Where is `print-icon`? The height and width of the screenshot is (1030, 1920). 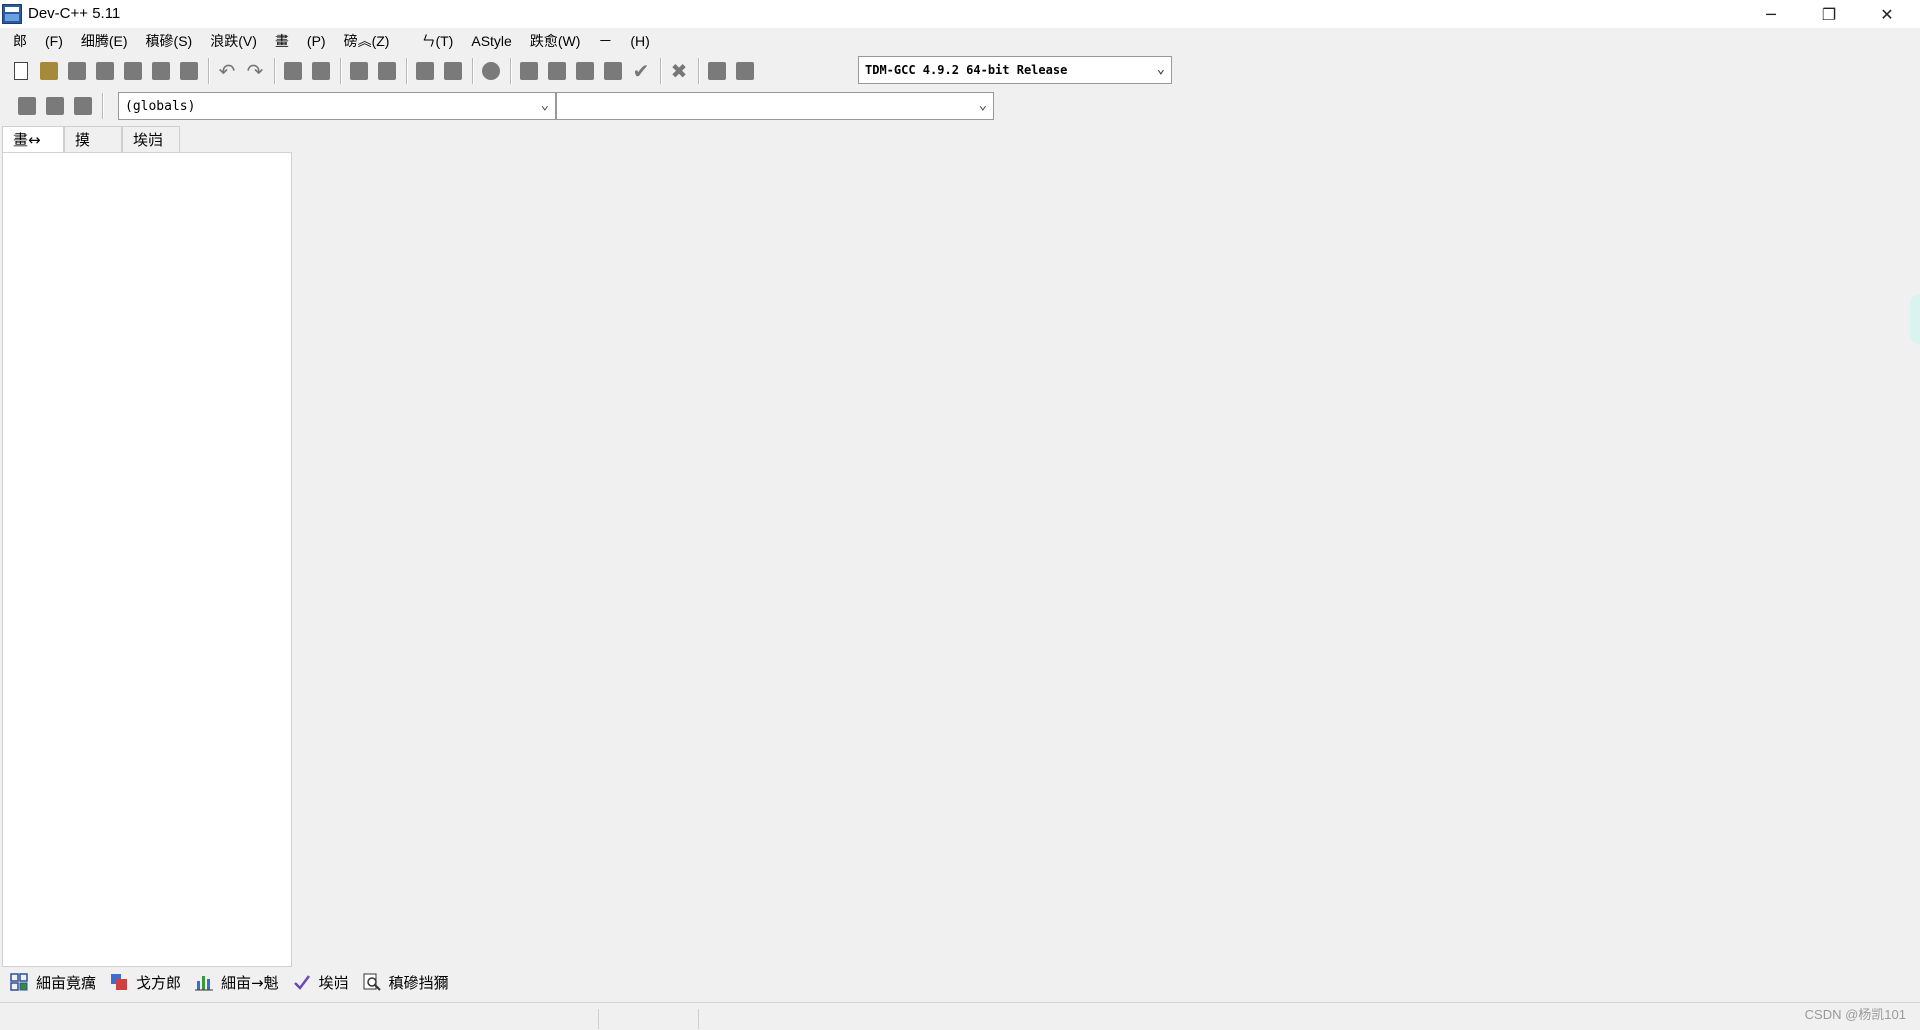
print-icon is located at coordinates (189, 71).